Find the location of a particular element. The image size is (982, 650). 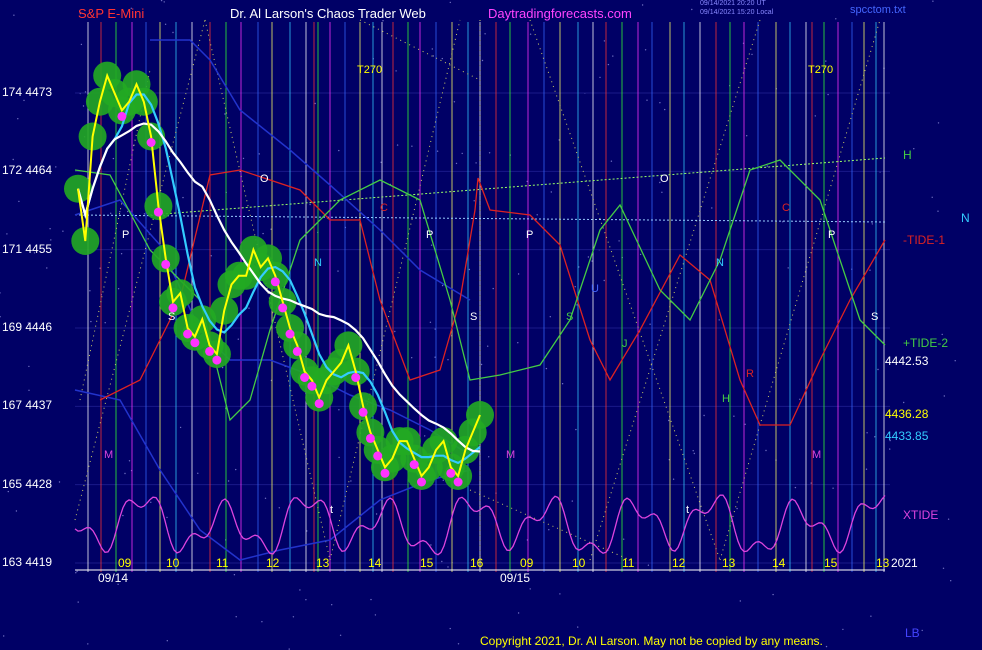

x-date-label: 09/15 is located at coordinates (515, 578).